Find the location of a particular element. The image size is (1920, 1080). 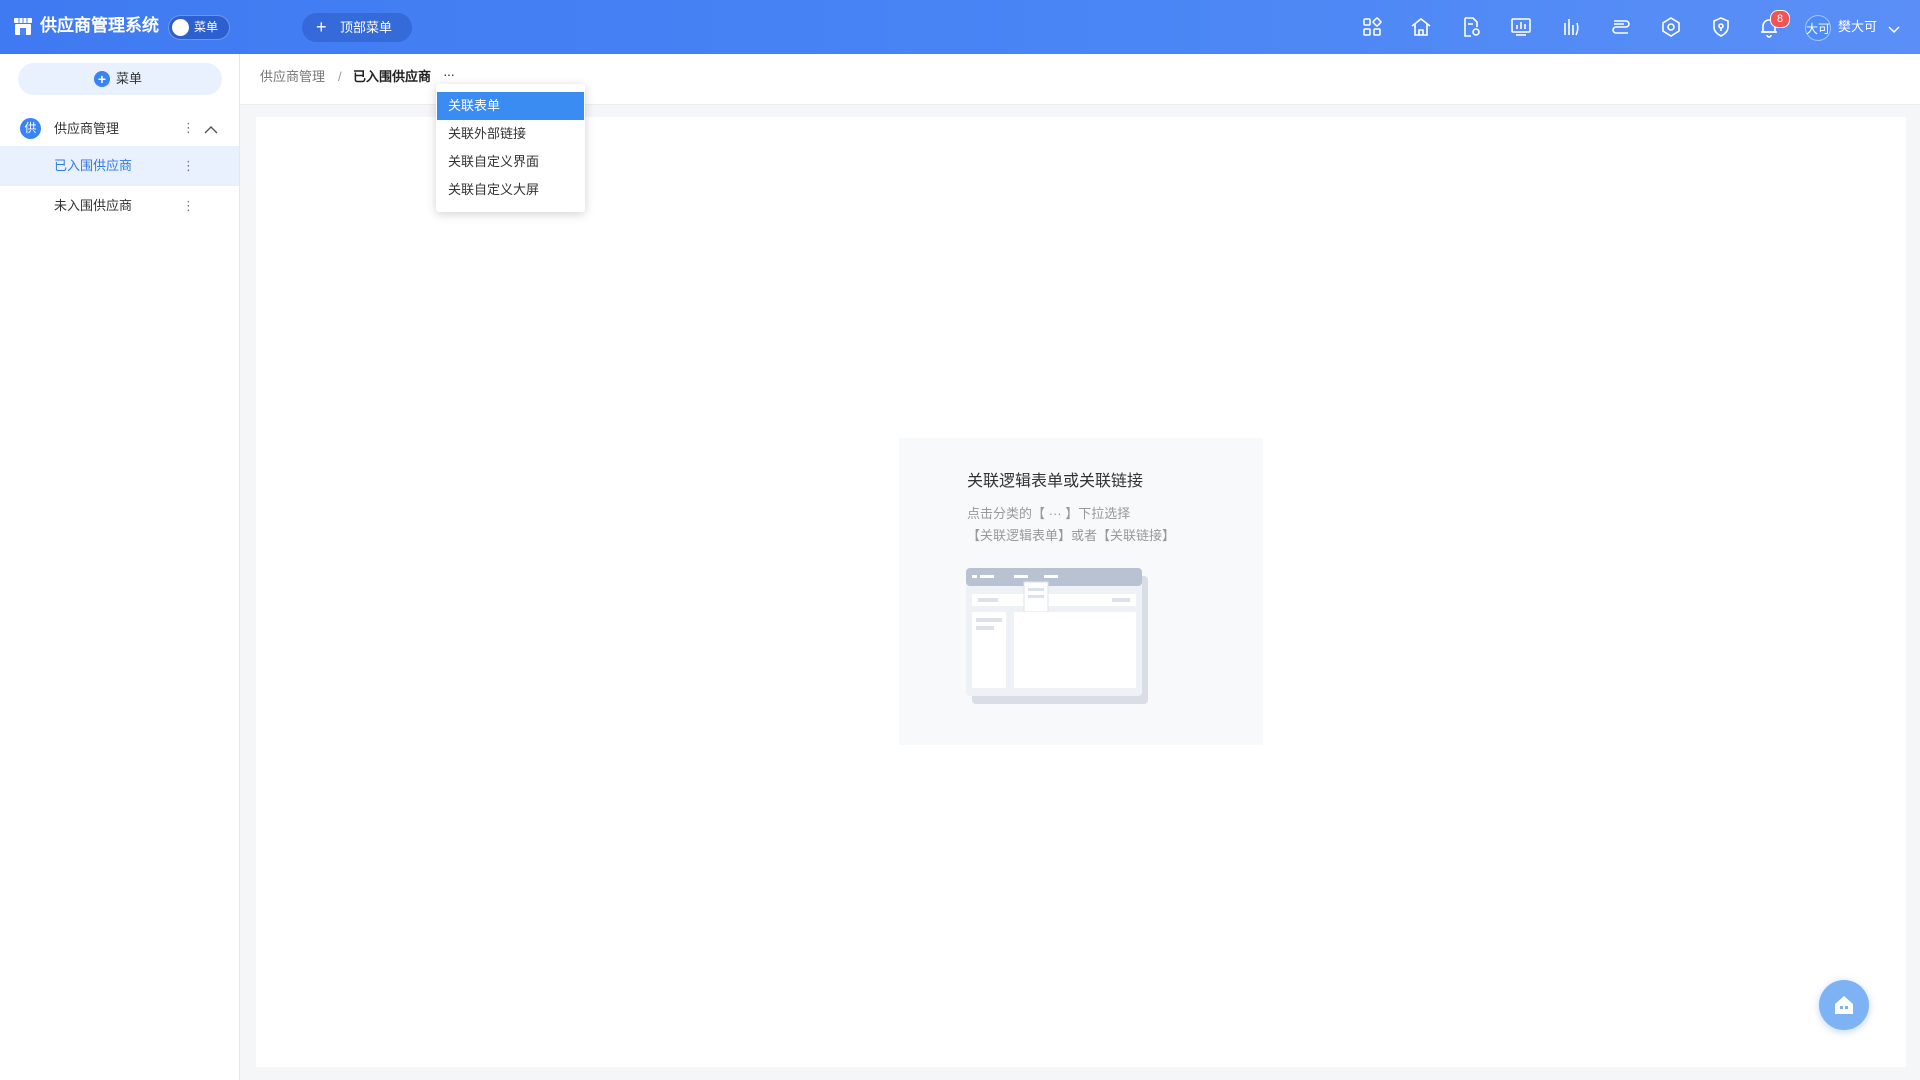

sidebar-item-unshortlisted-suppliers: 未入围供应商 ⋮ is located at coordinates (119, 206).